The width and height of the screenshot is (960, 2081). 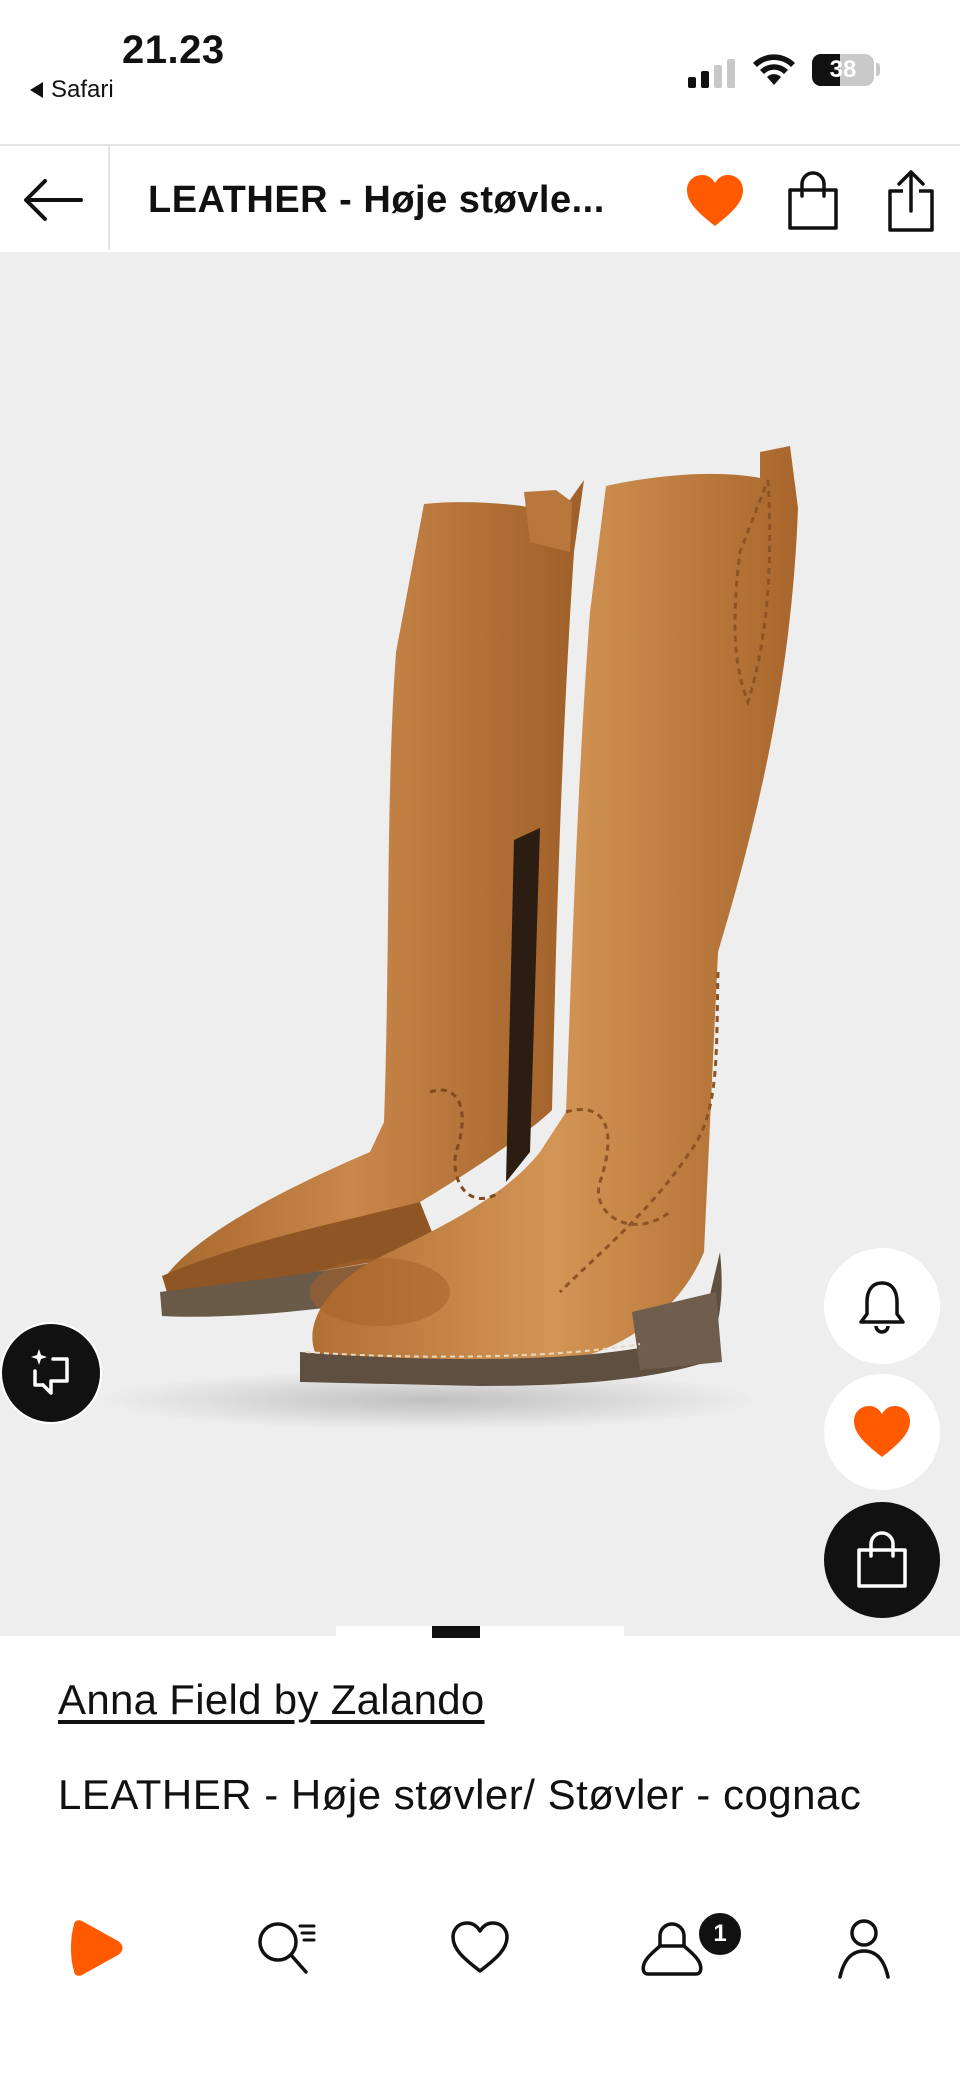 I want to click on tab-search, so click(x=286, y=1948).